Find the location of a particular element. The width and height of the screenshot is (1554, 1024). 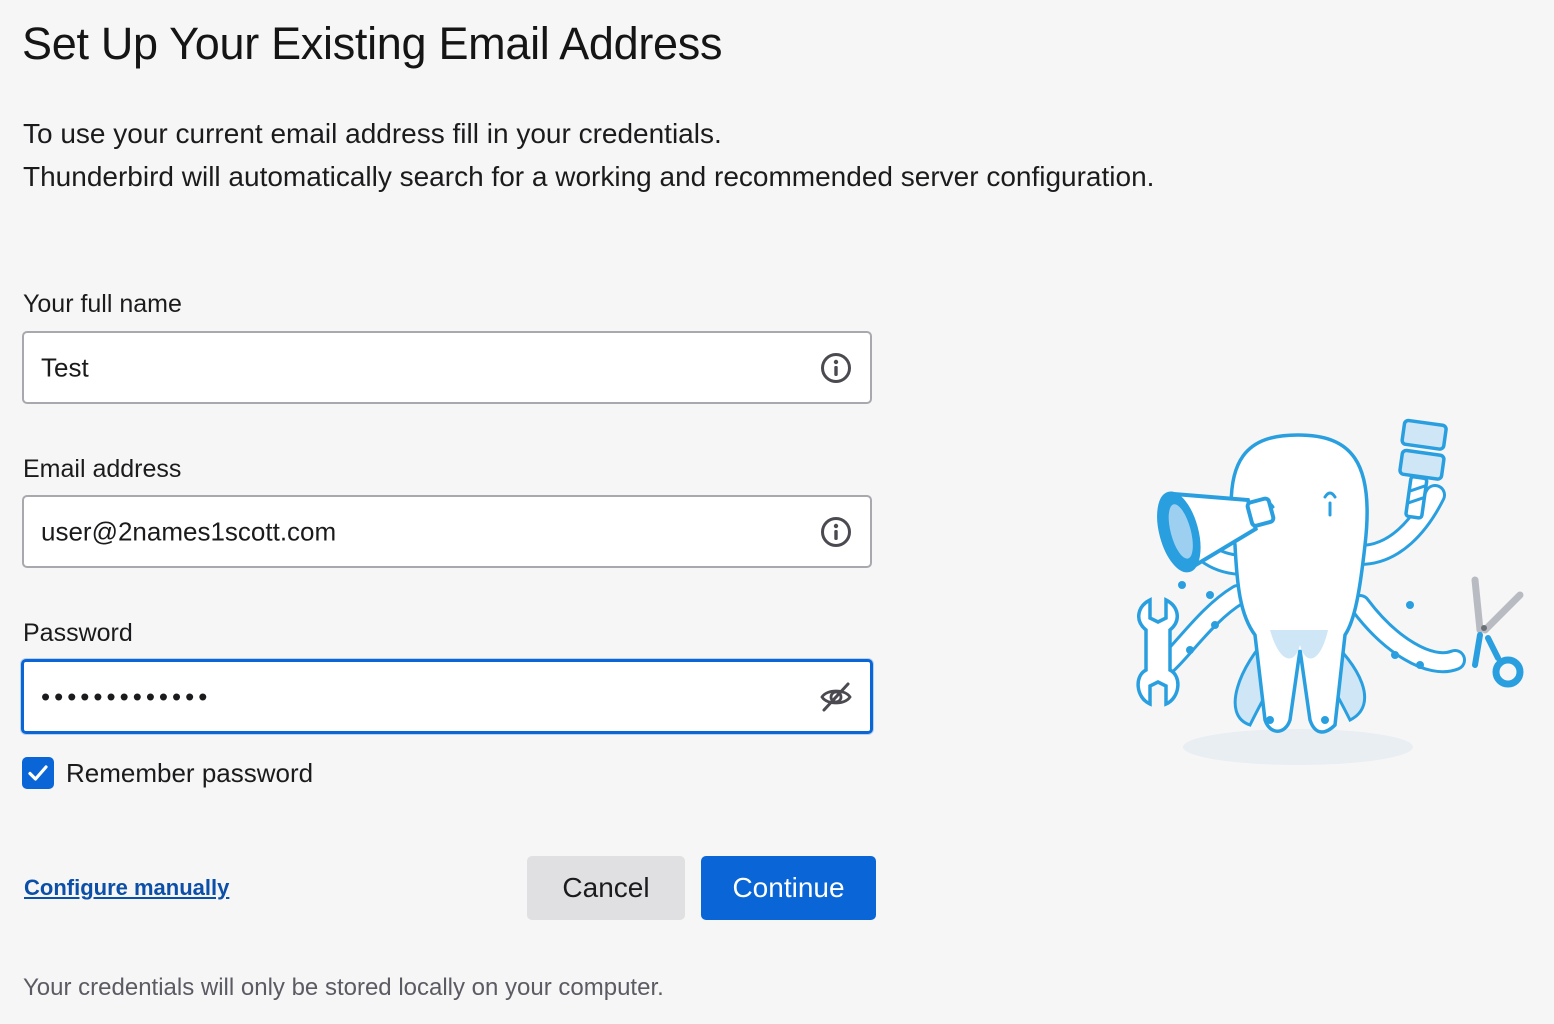

cancel-button: Cancel is located at coordinates (606, 888).